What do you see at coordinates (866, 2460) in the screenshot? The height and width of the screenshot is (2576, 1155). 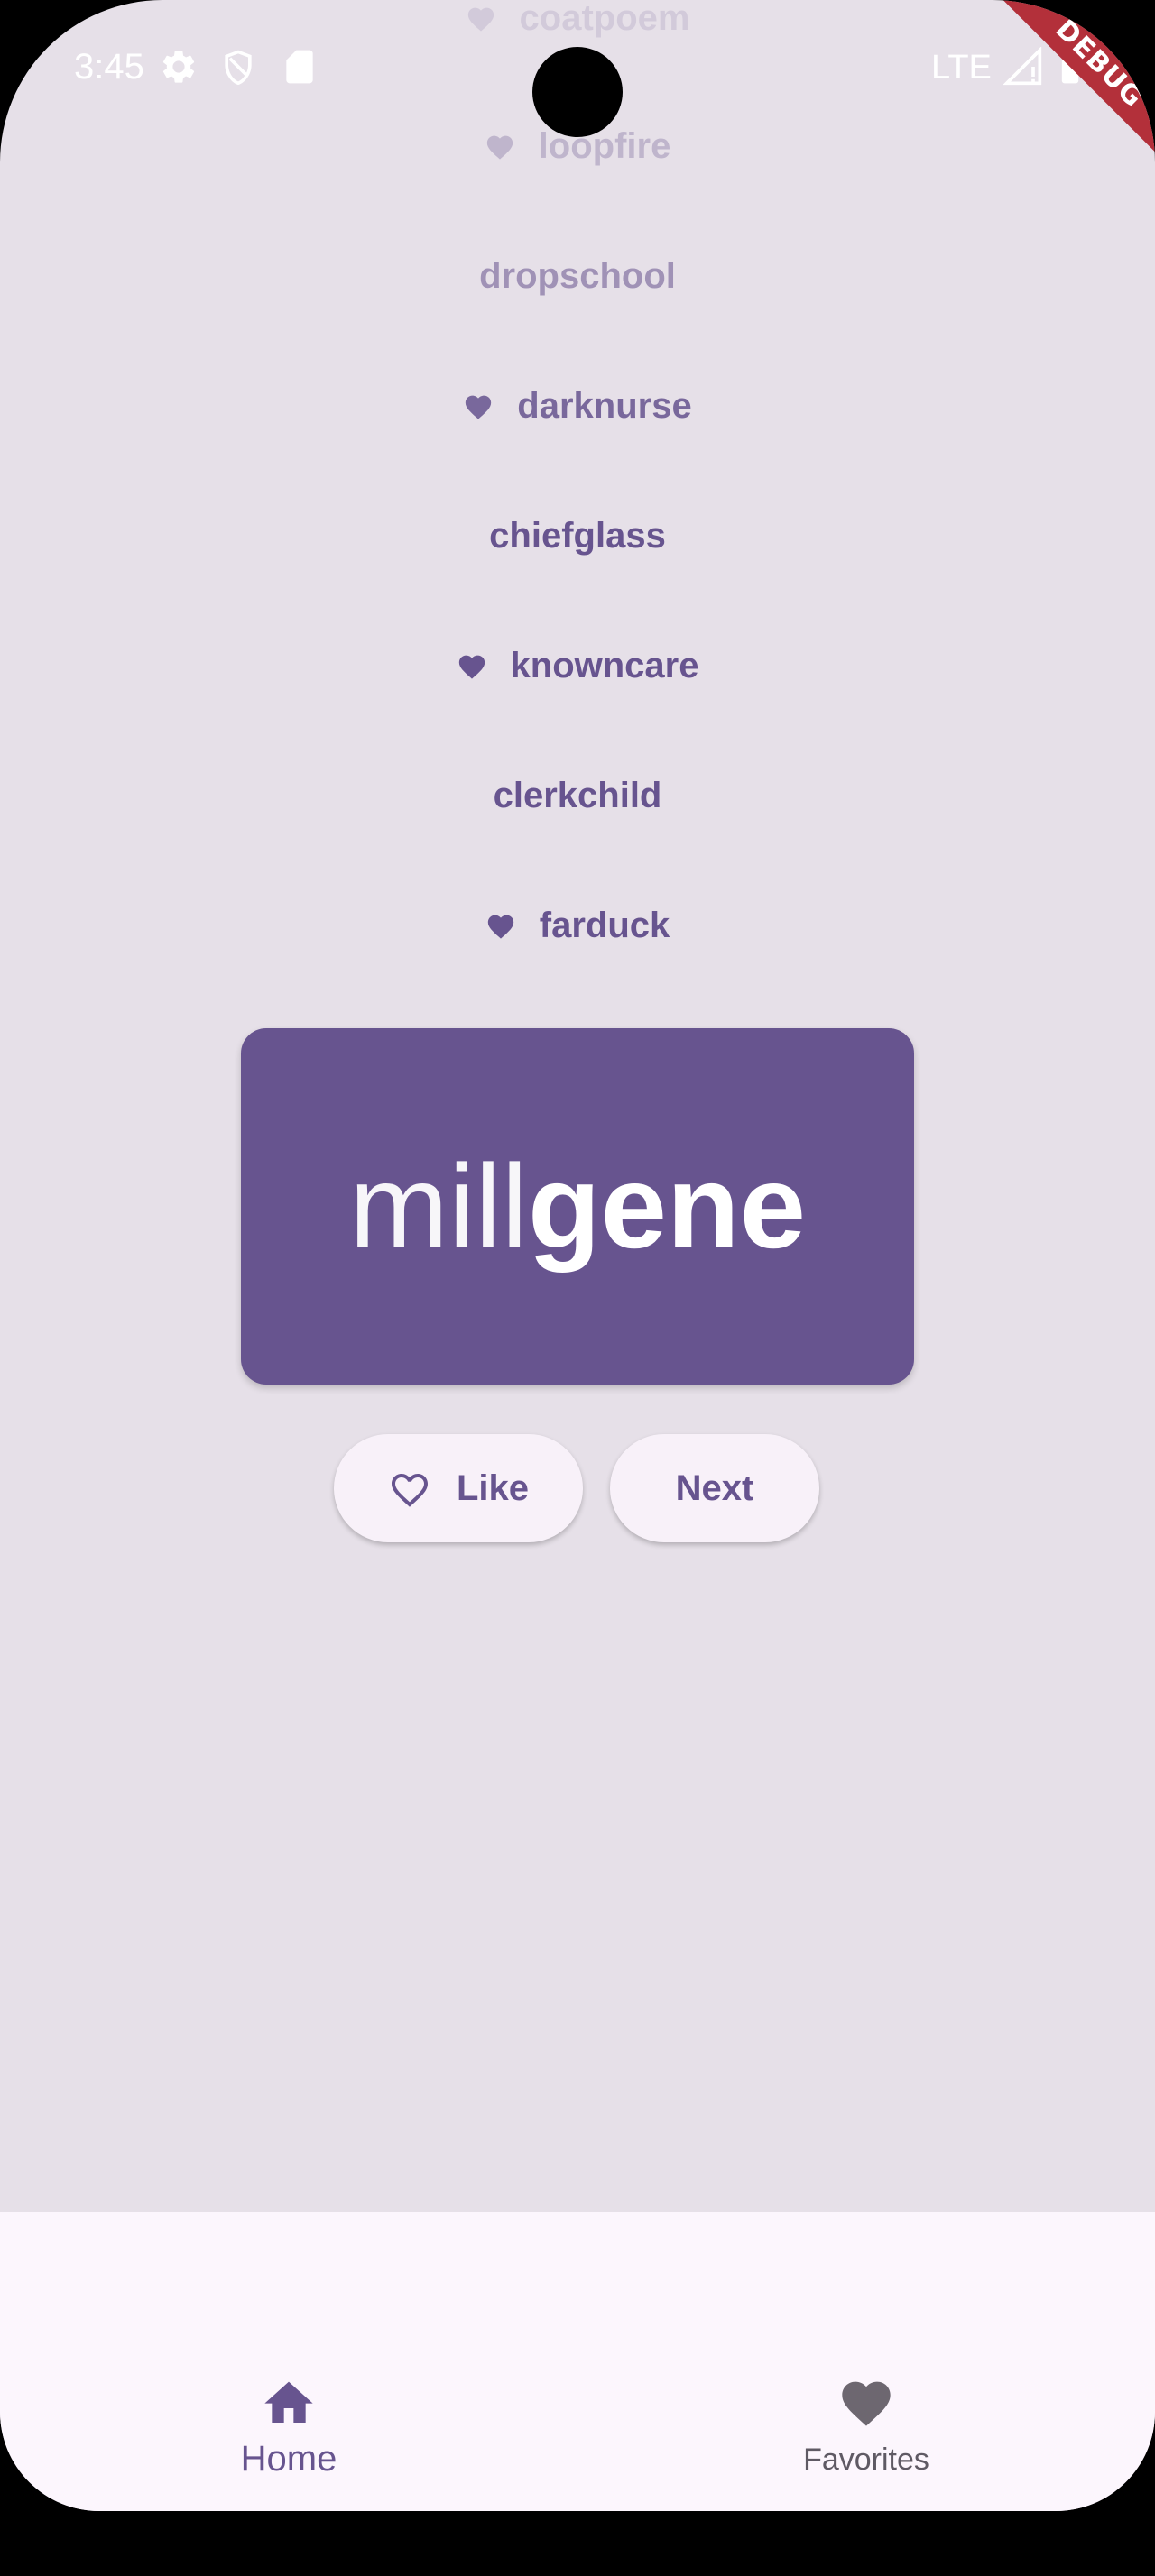 I see `nav-favorites-label: Favorites` at bounding box center [866, 2460].